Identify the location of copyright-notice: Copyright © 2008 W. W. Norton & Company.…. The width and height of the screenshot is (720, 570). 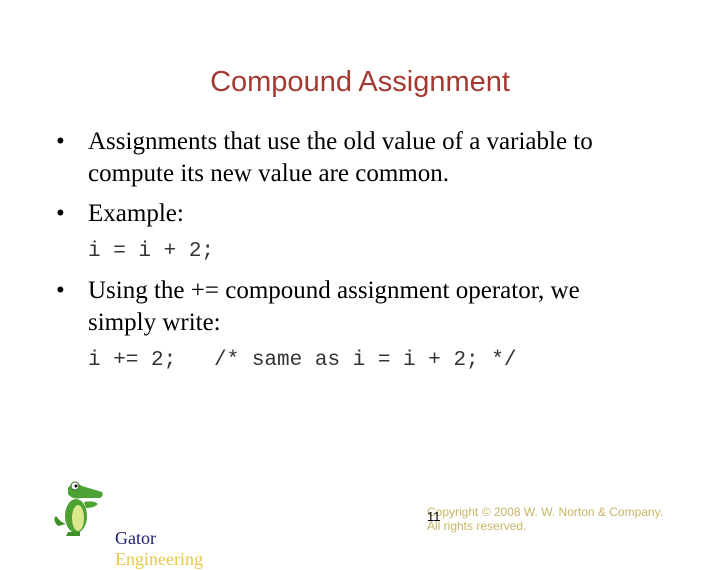
(545, 519).